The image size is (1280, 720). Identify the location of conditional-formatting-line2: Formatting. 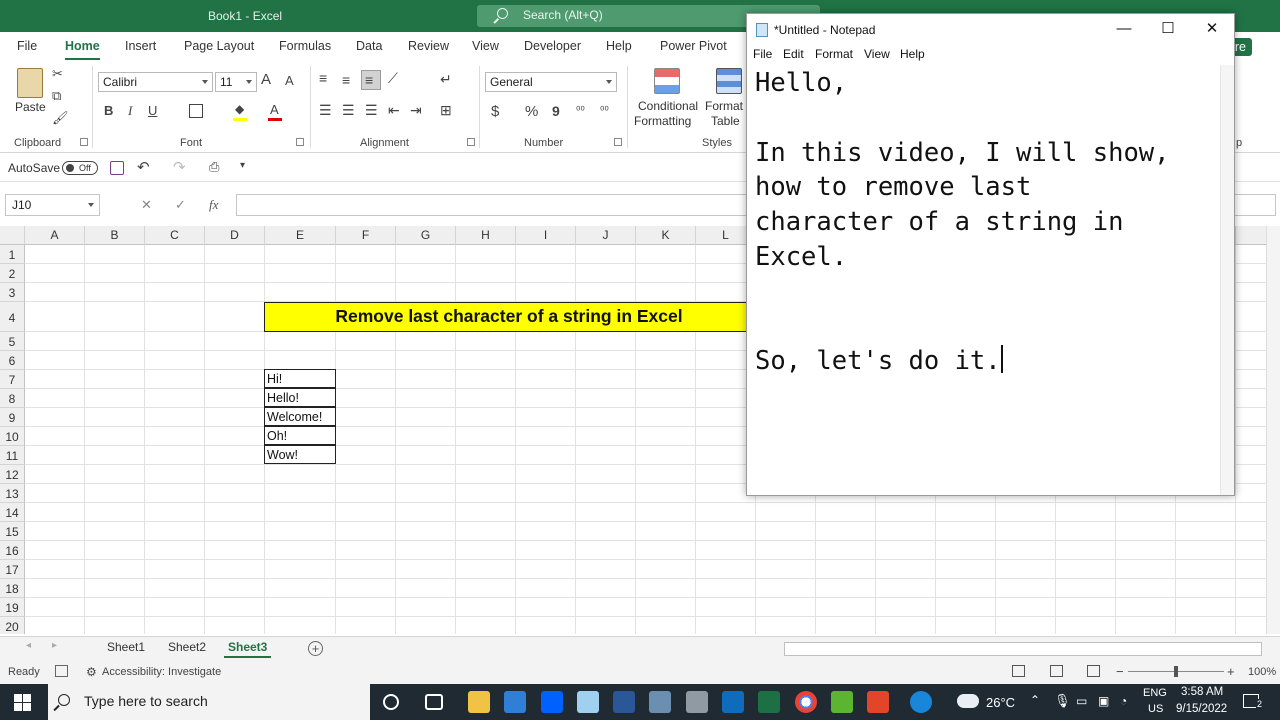
(662, 121).